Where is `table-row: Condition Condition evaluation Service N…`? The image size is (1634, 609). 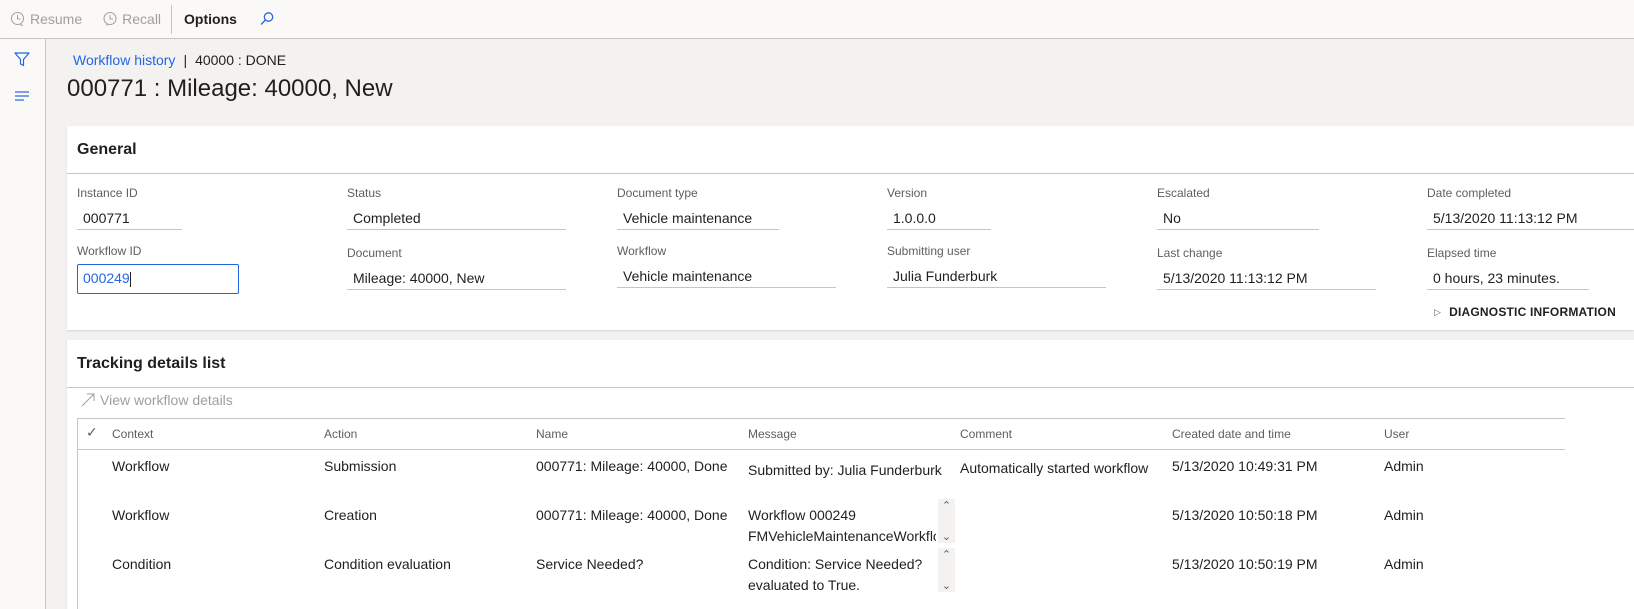 table-row: Condition Condition evaluation Service N… is located at coordinates (822, 573).